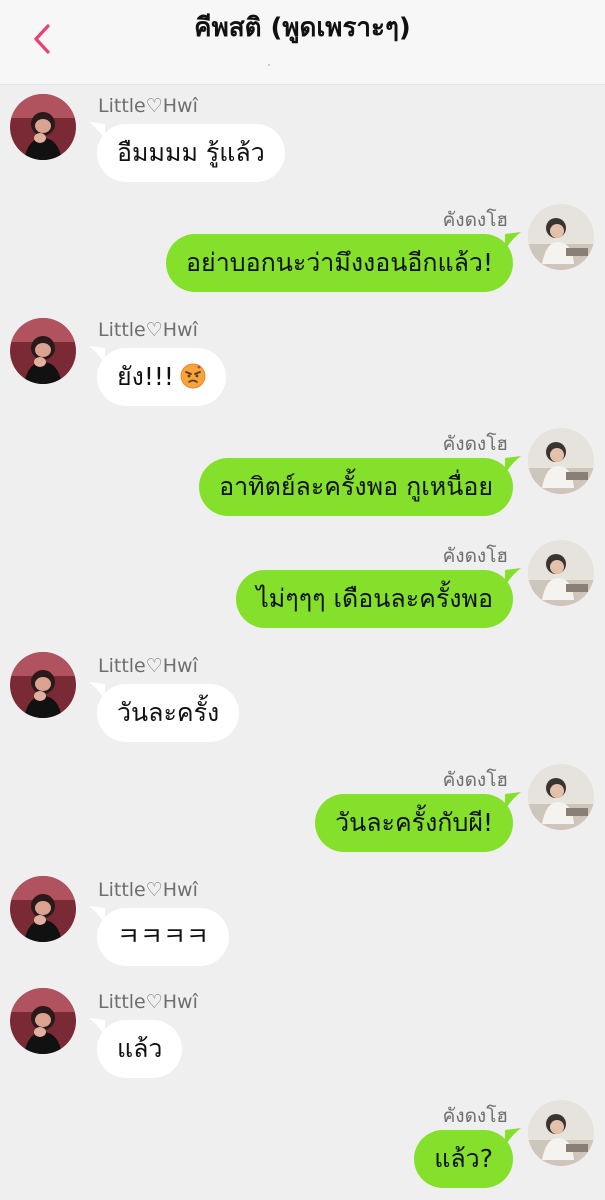 This screenshot has height=1200, width=605. What do you see at coordinates (463, 1159) in the screenshot?
I see `message-bubble: แล้ว?` at bounding box center [463, 1159].